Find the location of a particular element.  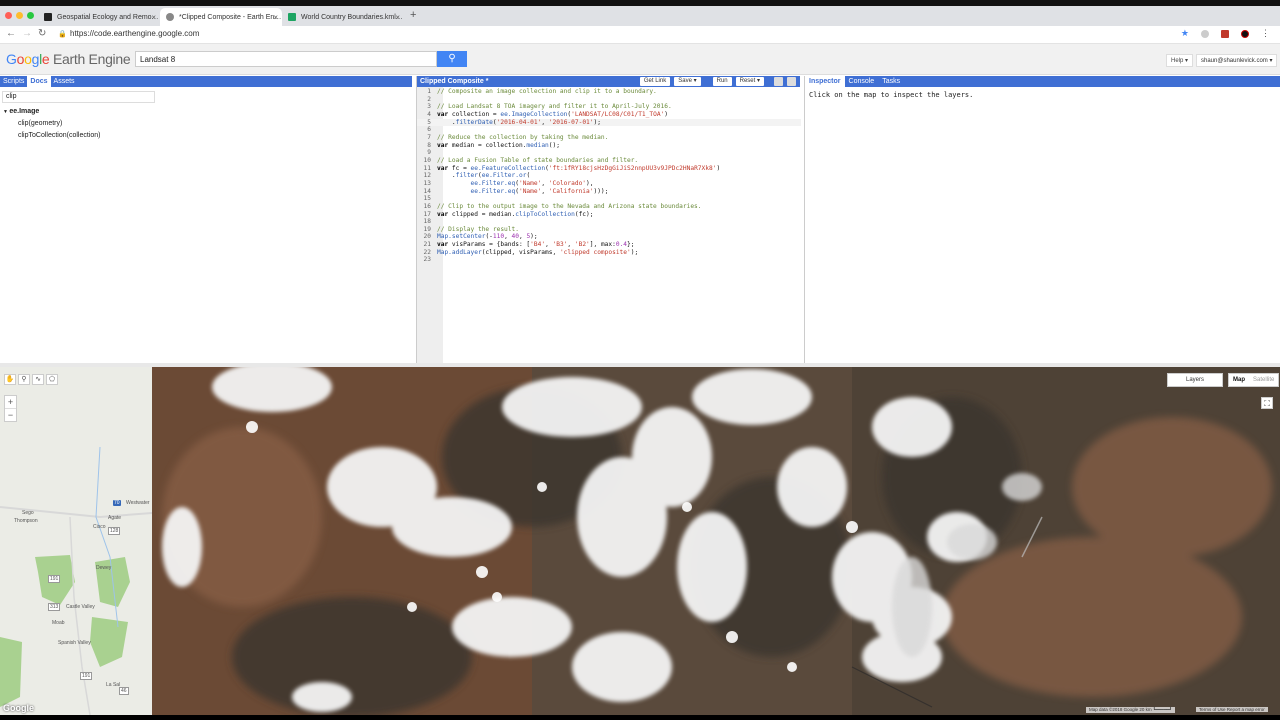

left-panel-tabbar: Scripts Docs Assets is located at coordinates (206, 81).